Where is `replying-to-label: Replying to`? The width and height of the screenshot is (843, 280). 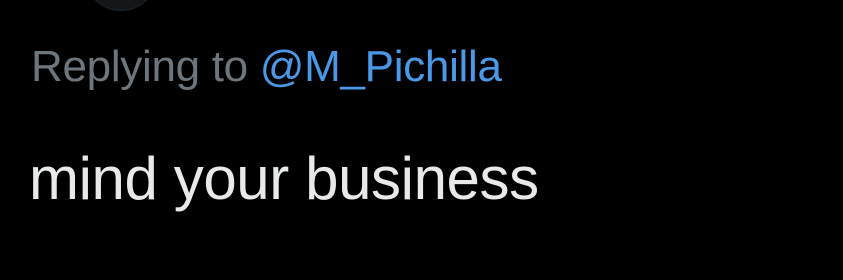
replying-to-label: Replying to is located at coordinates (139, 66).